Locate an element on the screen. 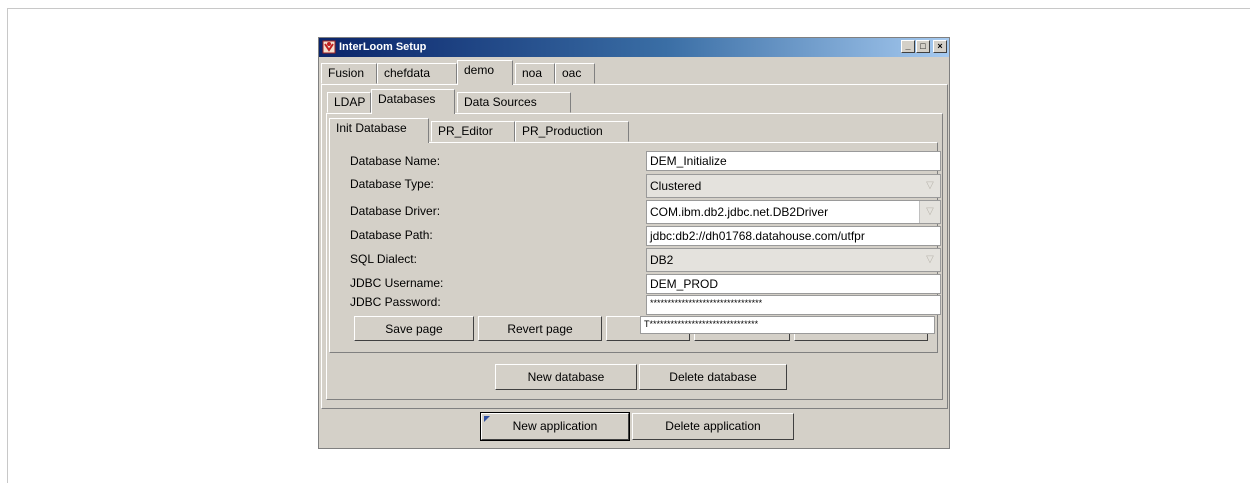 Image resolution: width=1250 pixels, height=483 pixels. tab-data-sources: Data Sources is located at coordinates (514, 102).